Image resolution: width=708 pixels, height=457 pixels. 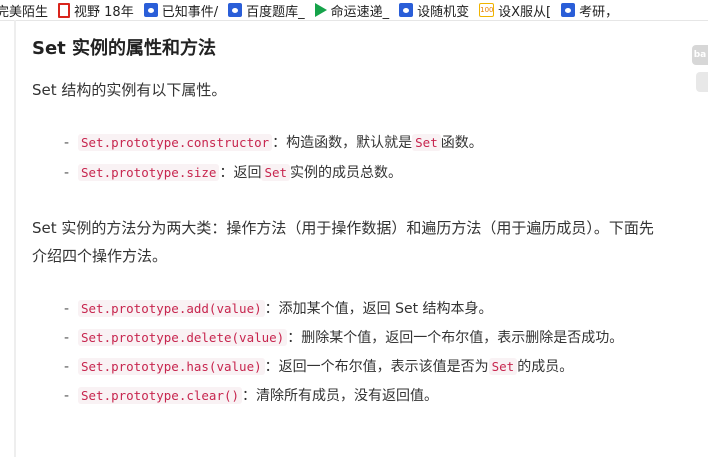 What do you see at coordinates (64, 10) in the screenshot?
I see `video-icon` at bounding box center [64, 10].